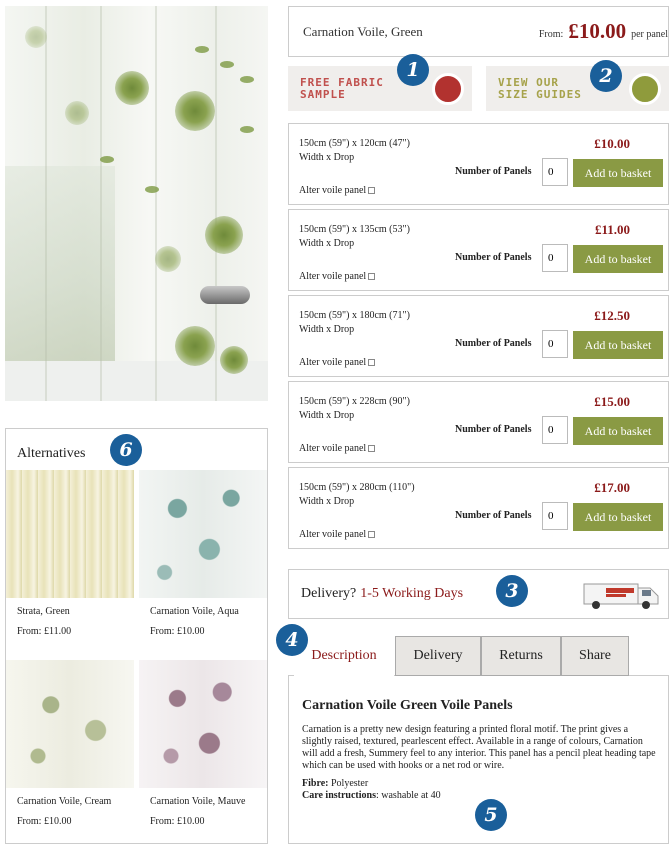  I want to click on size-guides-button: VIEW OUR SIZE GUIDES, so click(577, 88).